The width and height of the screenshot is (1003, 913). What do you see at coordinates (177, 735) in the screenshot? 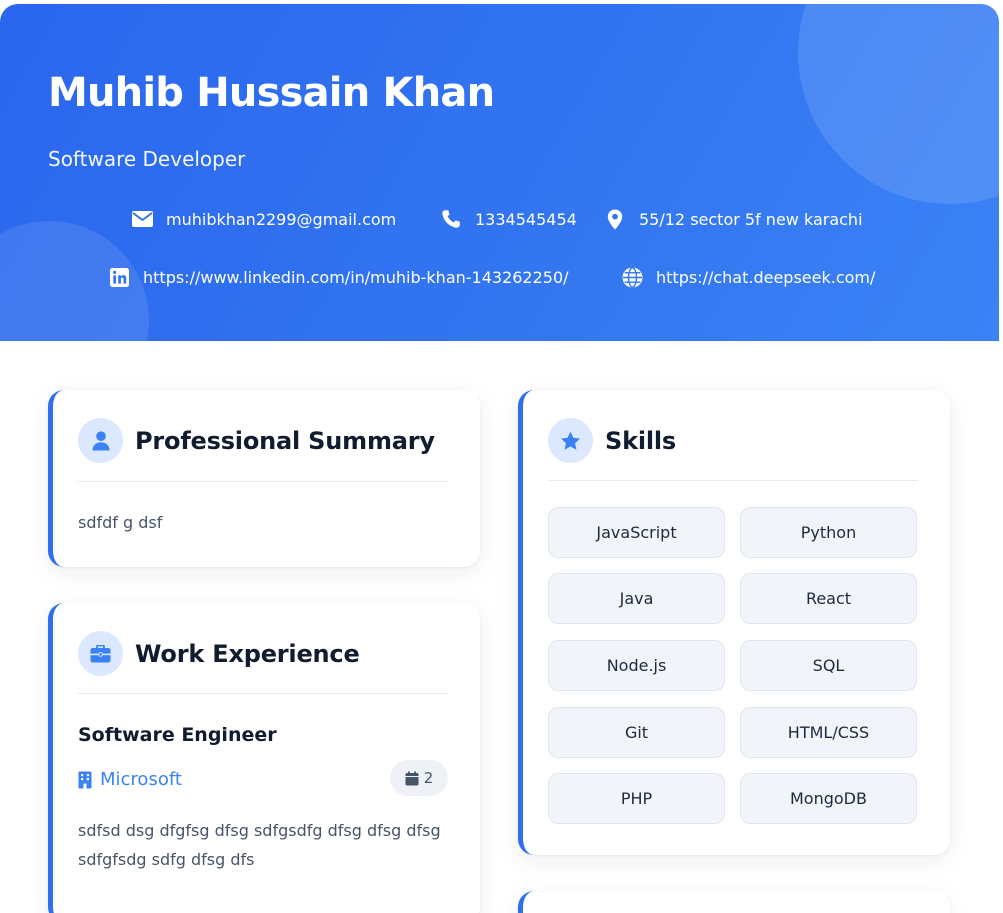
I see `job-title: Software Engineer` at bounding box center [177, 735].